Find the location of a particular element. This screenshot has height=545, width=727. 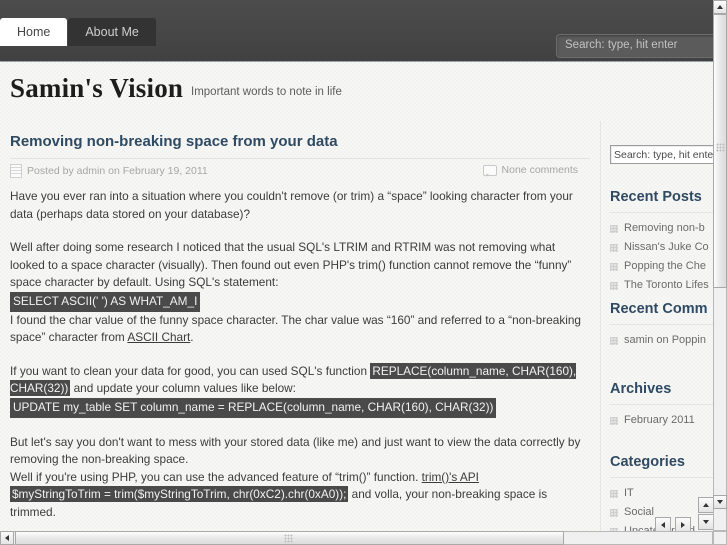

post-comments-meta: None comments is located at coordinates (530, 170).